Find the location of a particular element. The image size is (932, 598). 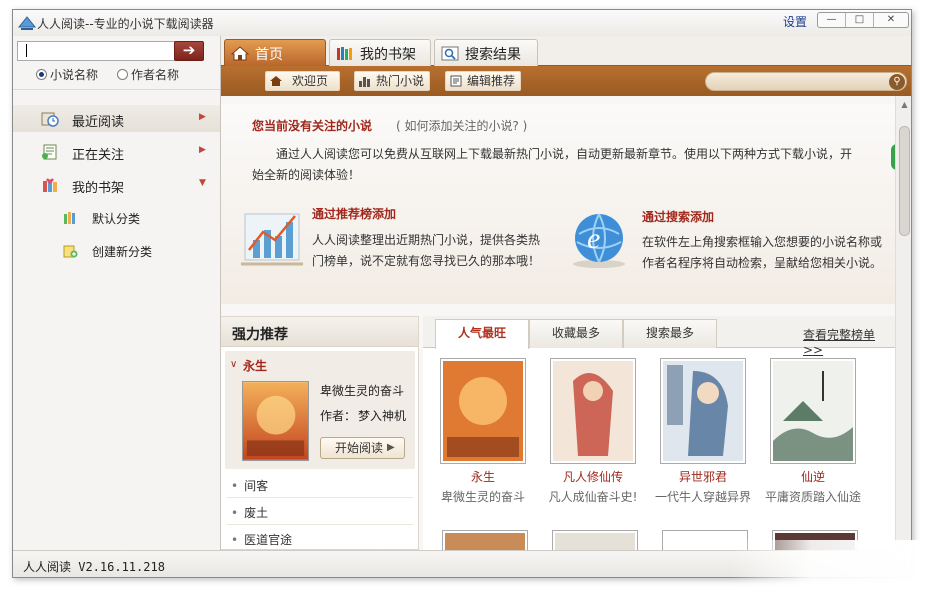

clock-icon is located at coordinates (50, 119).